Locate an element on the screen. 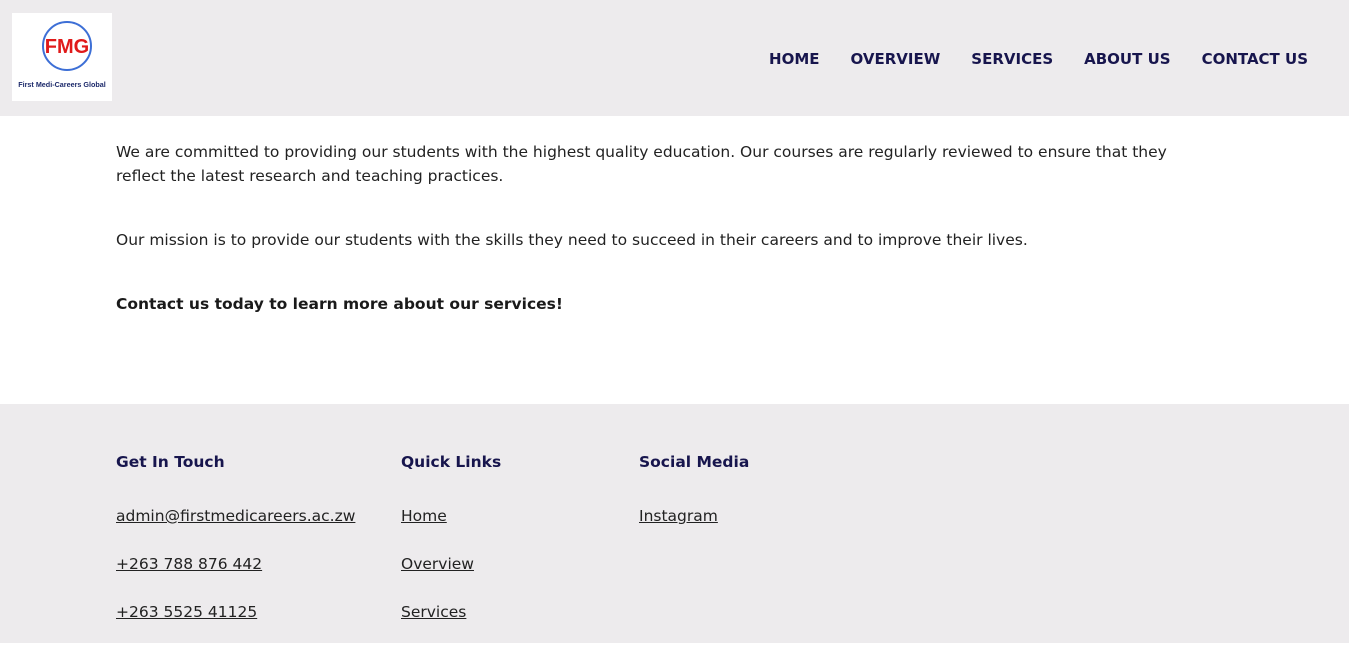  nav-overview: OVERVIEW is located at coordinates (896, 59).